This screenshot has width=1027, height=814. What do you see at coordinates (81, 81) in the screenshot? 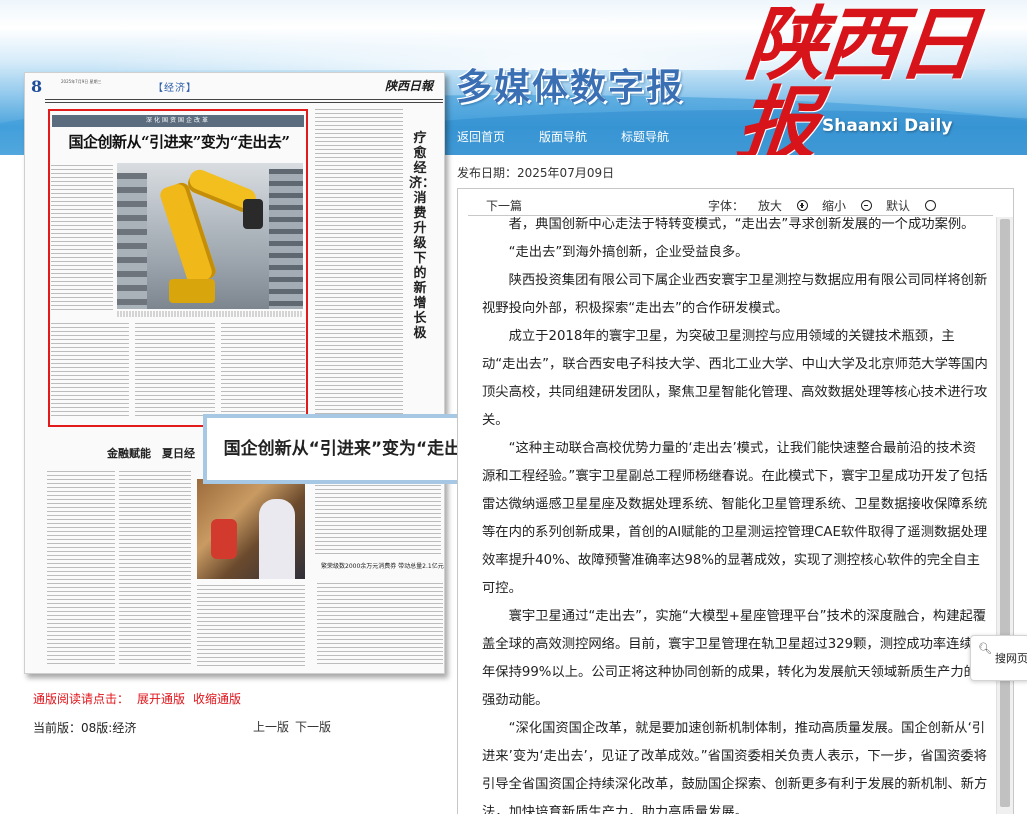
I see `page-date: 2025年7月9日 星期三` at bounding box center [81, 81].